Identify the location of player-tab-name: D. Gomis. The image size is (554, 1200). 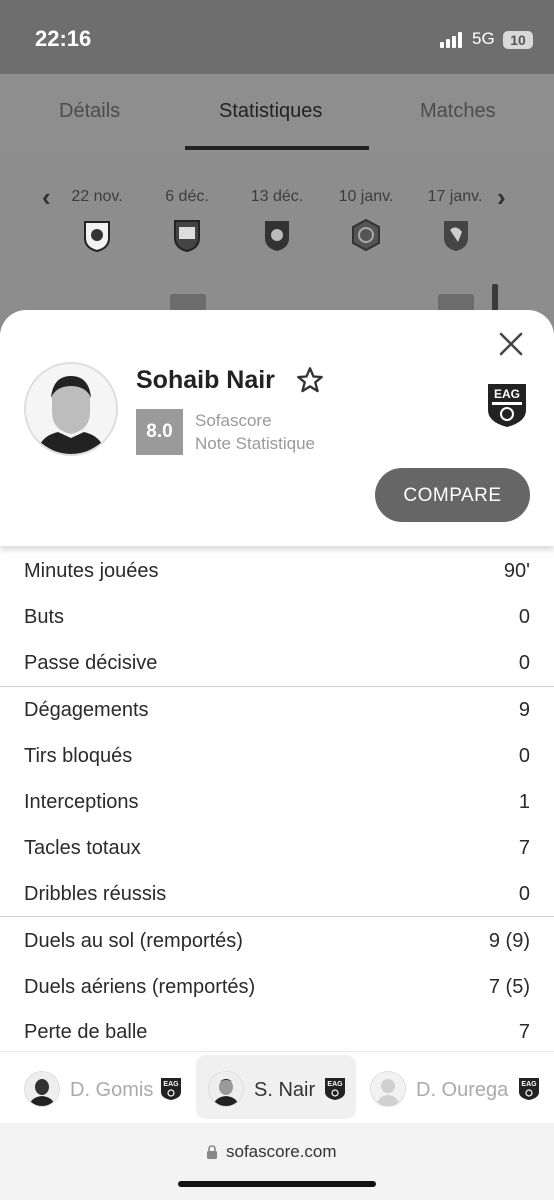
(112, 1090).